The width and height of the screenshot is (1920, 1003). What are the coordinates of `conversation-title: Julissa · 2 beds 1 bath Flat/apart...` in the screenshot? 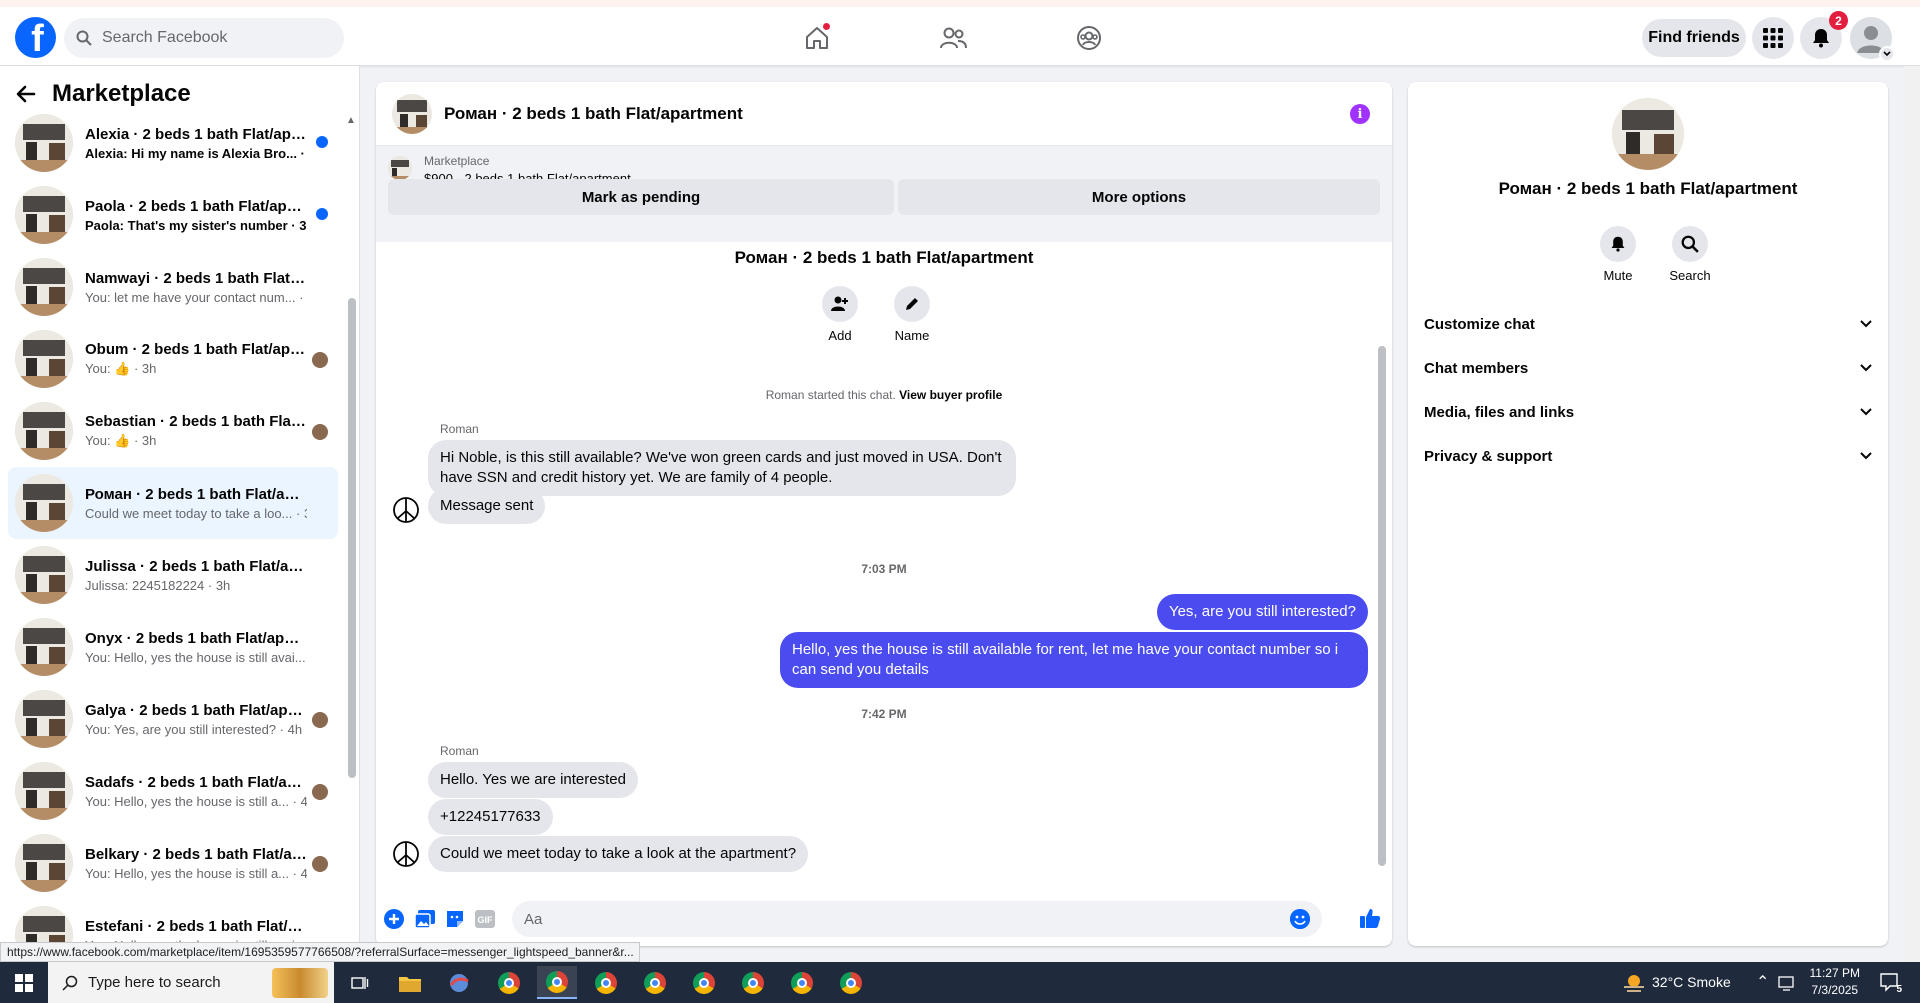 It's located at (196, 566).